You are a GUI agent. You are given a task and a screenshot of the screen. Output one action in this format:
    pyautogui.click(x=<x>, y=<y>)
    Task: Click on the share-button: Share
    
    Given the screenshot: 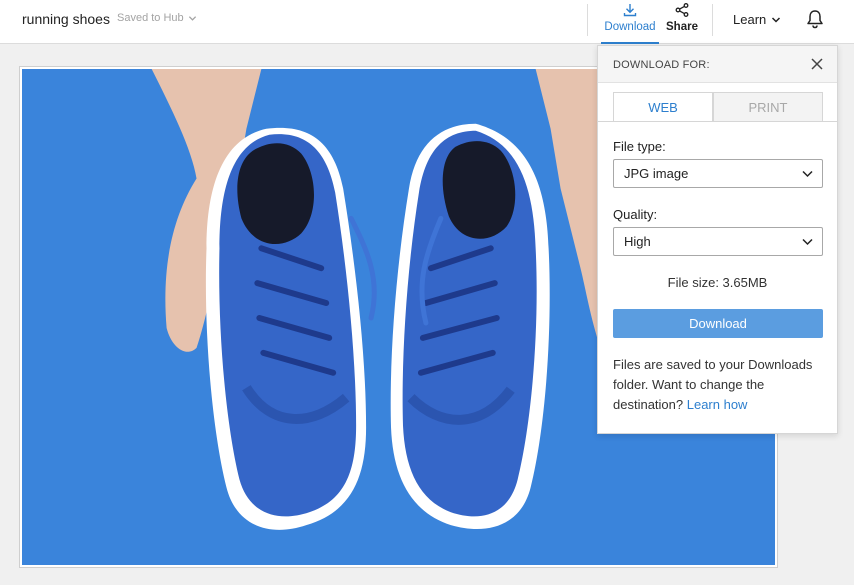 What is the action you would take?
    pyautogui.click(x=682, y=22)
    